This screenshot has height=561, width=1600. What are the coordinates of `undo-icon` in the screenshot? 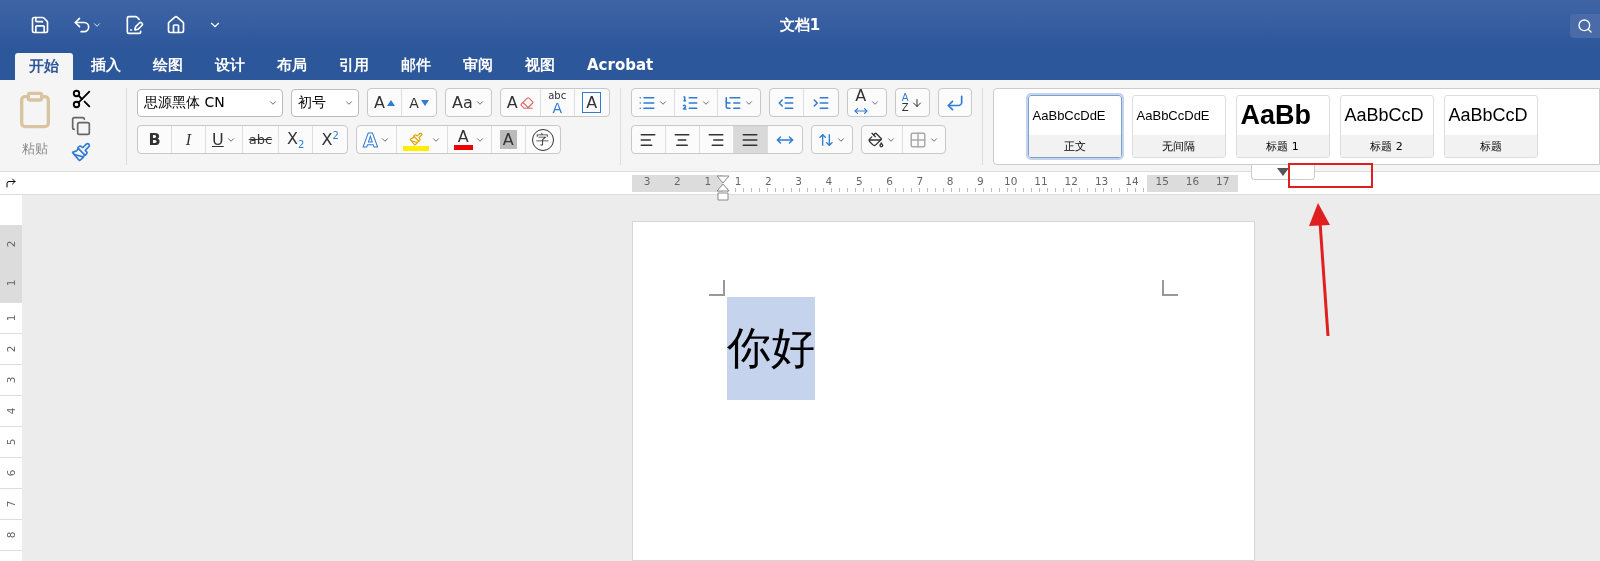 It's located at (82, 25).